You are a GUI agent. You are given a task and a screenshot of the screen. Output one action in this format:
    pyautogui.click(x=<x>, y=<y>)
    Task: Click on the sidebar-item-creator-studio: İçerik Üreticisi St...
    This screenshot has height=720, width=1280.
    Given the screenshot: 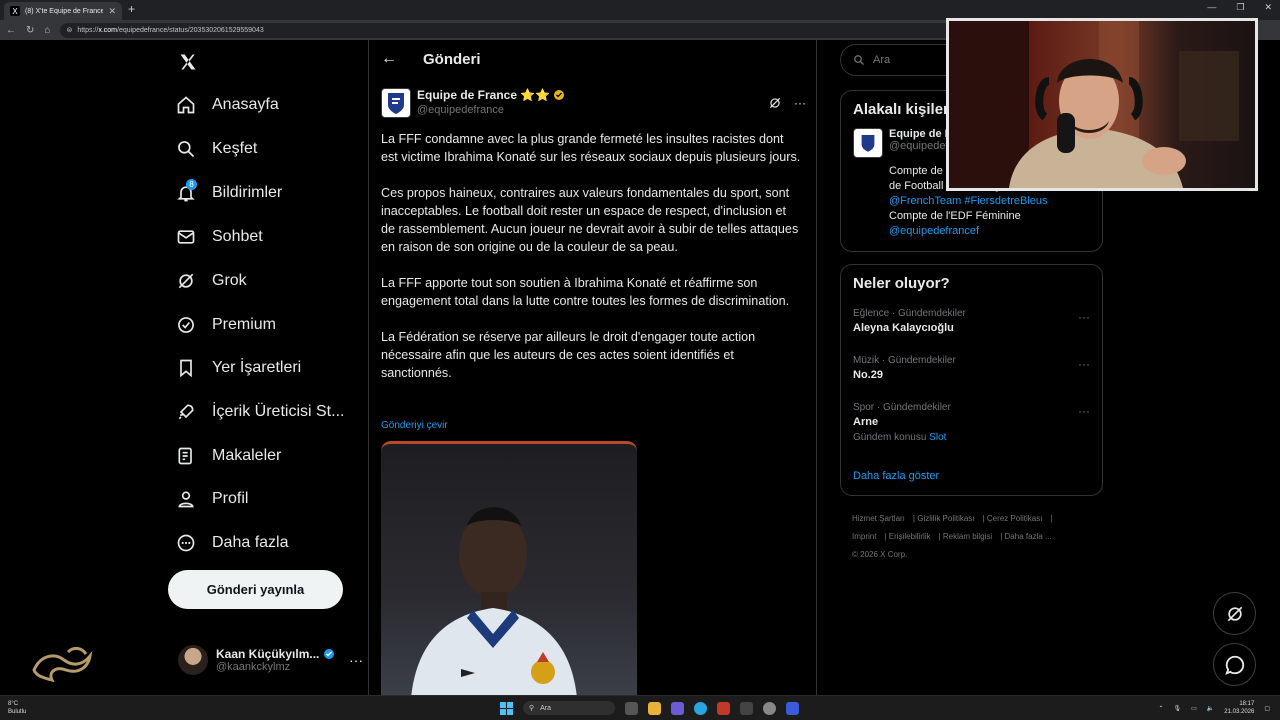 What is the action you would take?
    pyautogui.click(x=260, y=412)
    